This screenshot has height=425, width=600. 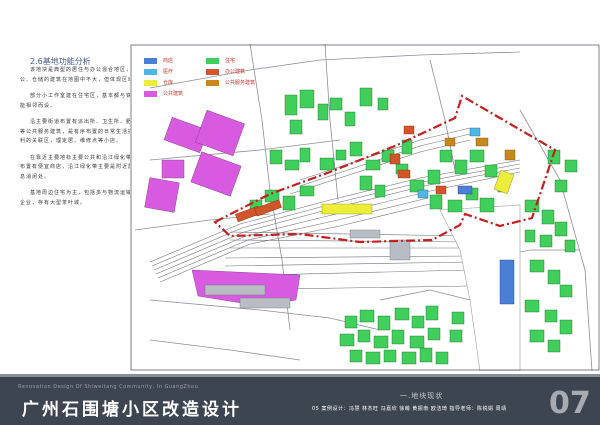 What do you see at coordinates (230, 82) in the screenshot?
I see `legend-item-public-service: 公共服务建筑` at bounding box center [230, 82].